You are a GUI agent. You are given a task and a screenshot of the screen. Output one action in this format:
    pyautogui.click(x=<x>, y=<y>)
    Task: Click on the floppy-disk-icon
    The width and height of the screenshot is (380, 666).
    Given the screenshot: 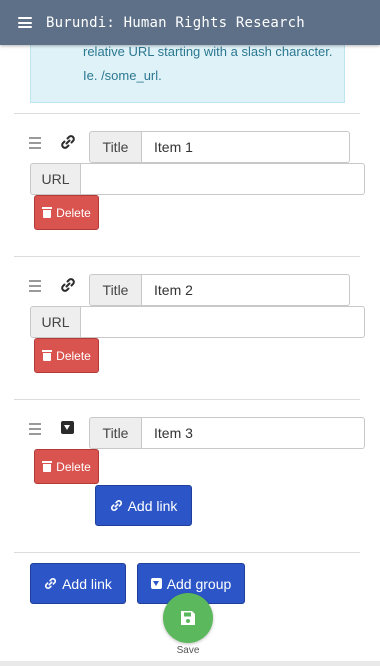 What is the action you would take?
    pyautogui.click(x=188, y=618)
    